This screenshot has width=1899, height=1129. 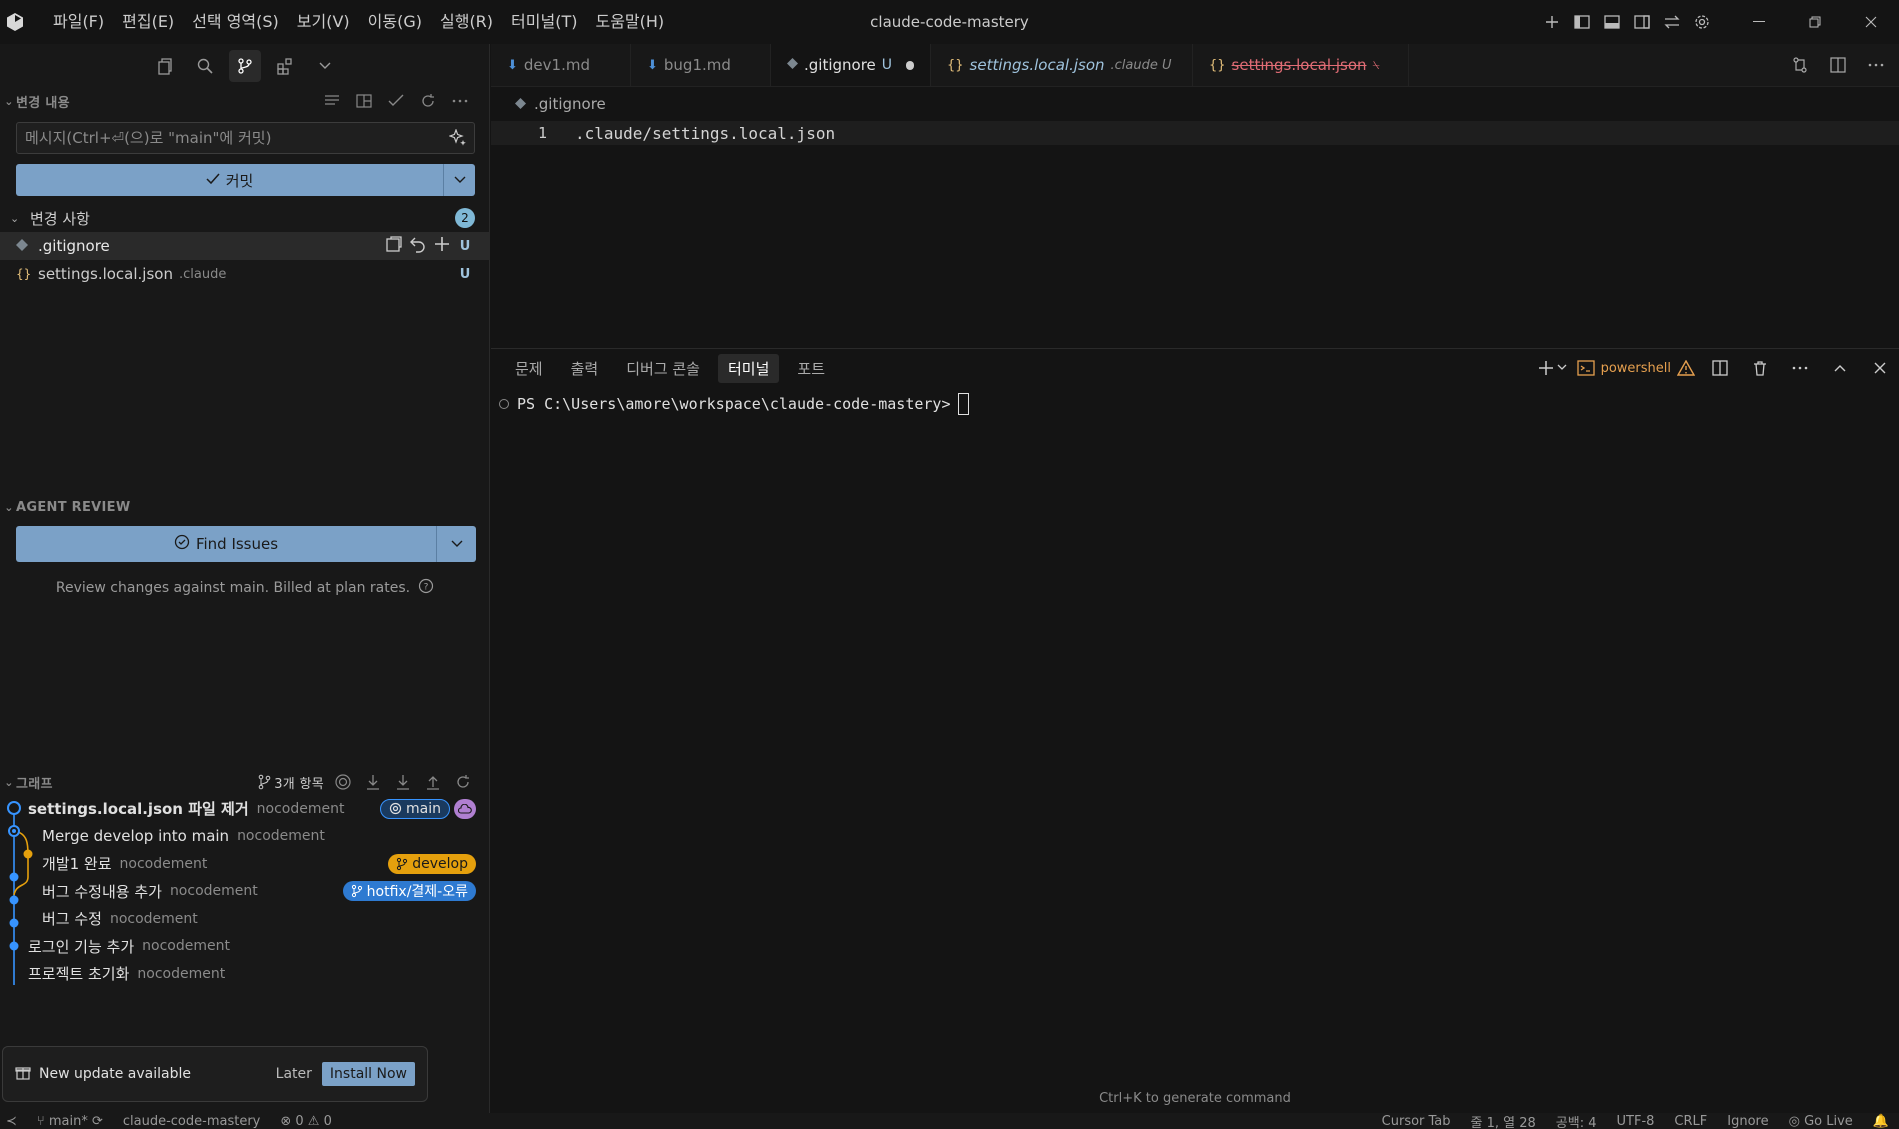 I want to click on tab-settings-local: {} settings.local.json ⍀, so click(x=1301, y=65).